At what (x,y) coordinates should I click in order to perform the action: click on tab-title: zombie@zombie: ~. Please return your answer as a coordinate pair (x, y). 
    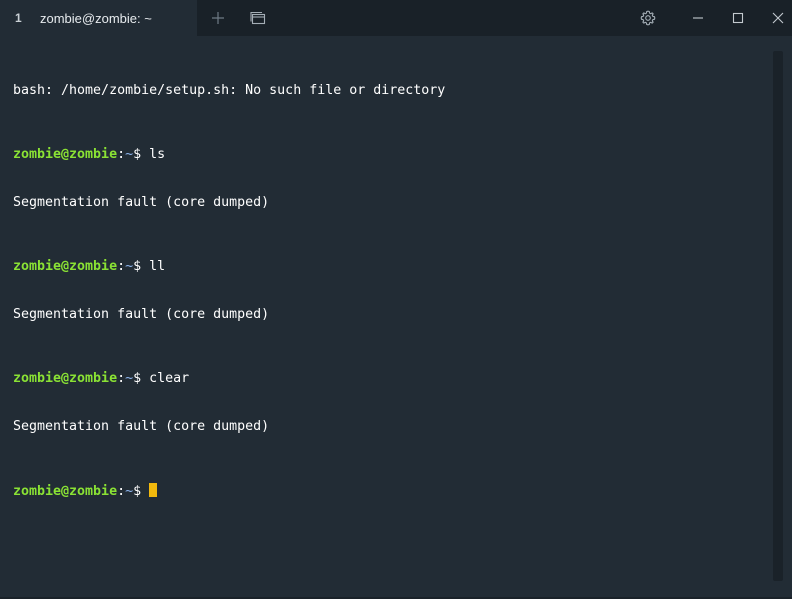
    Looking at the image, I should click on (96, 18).